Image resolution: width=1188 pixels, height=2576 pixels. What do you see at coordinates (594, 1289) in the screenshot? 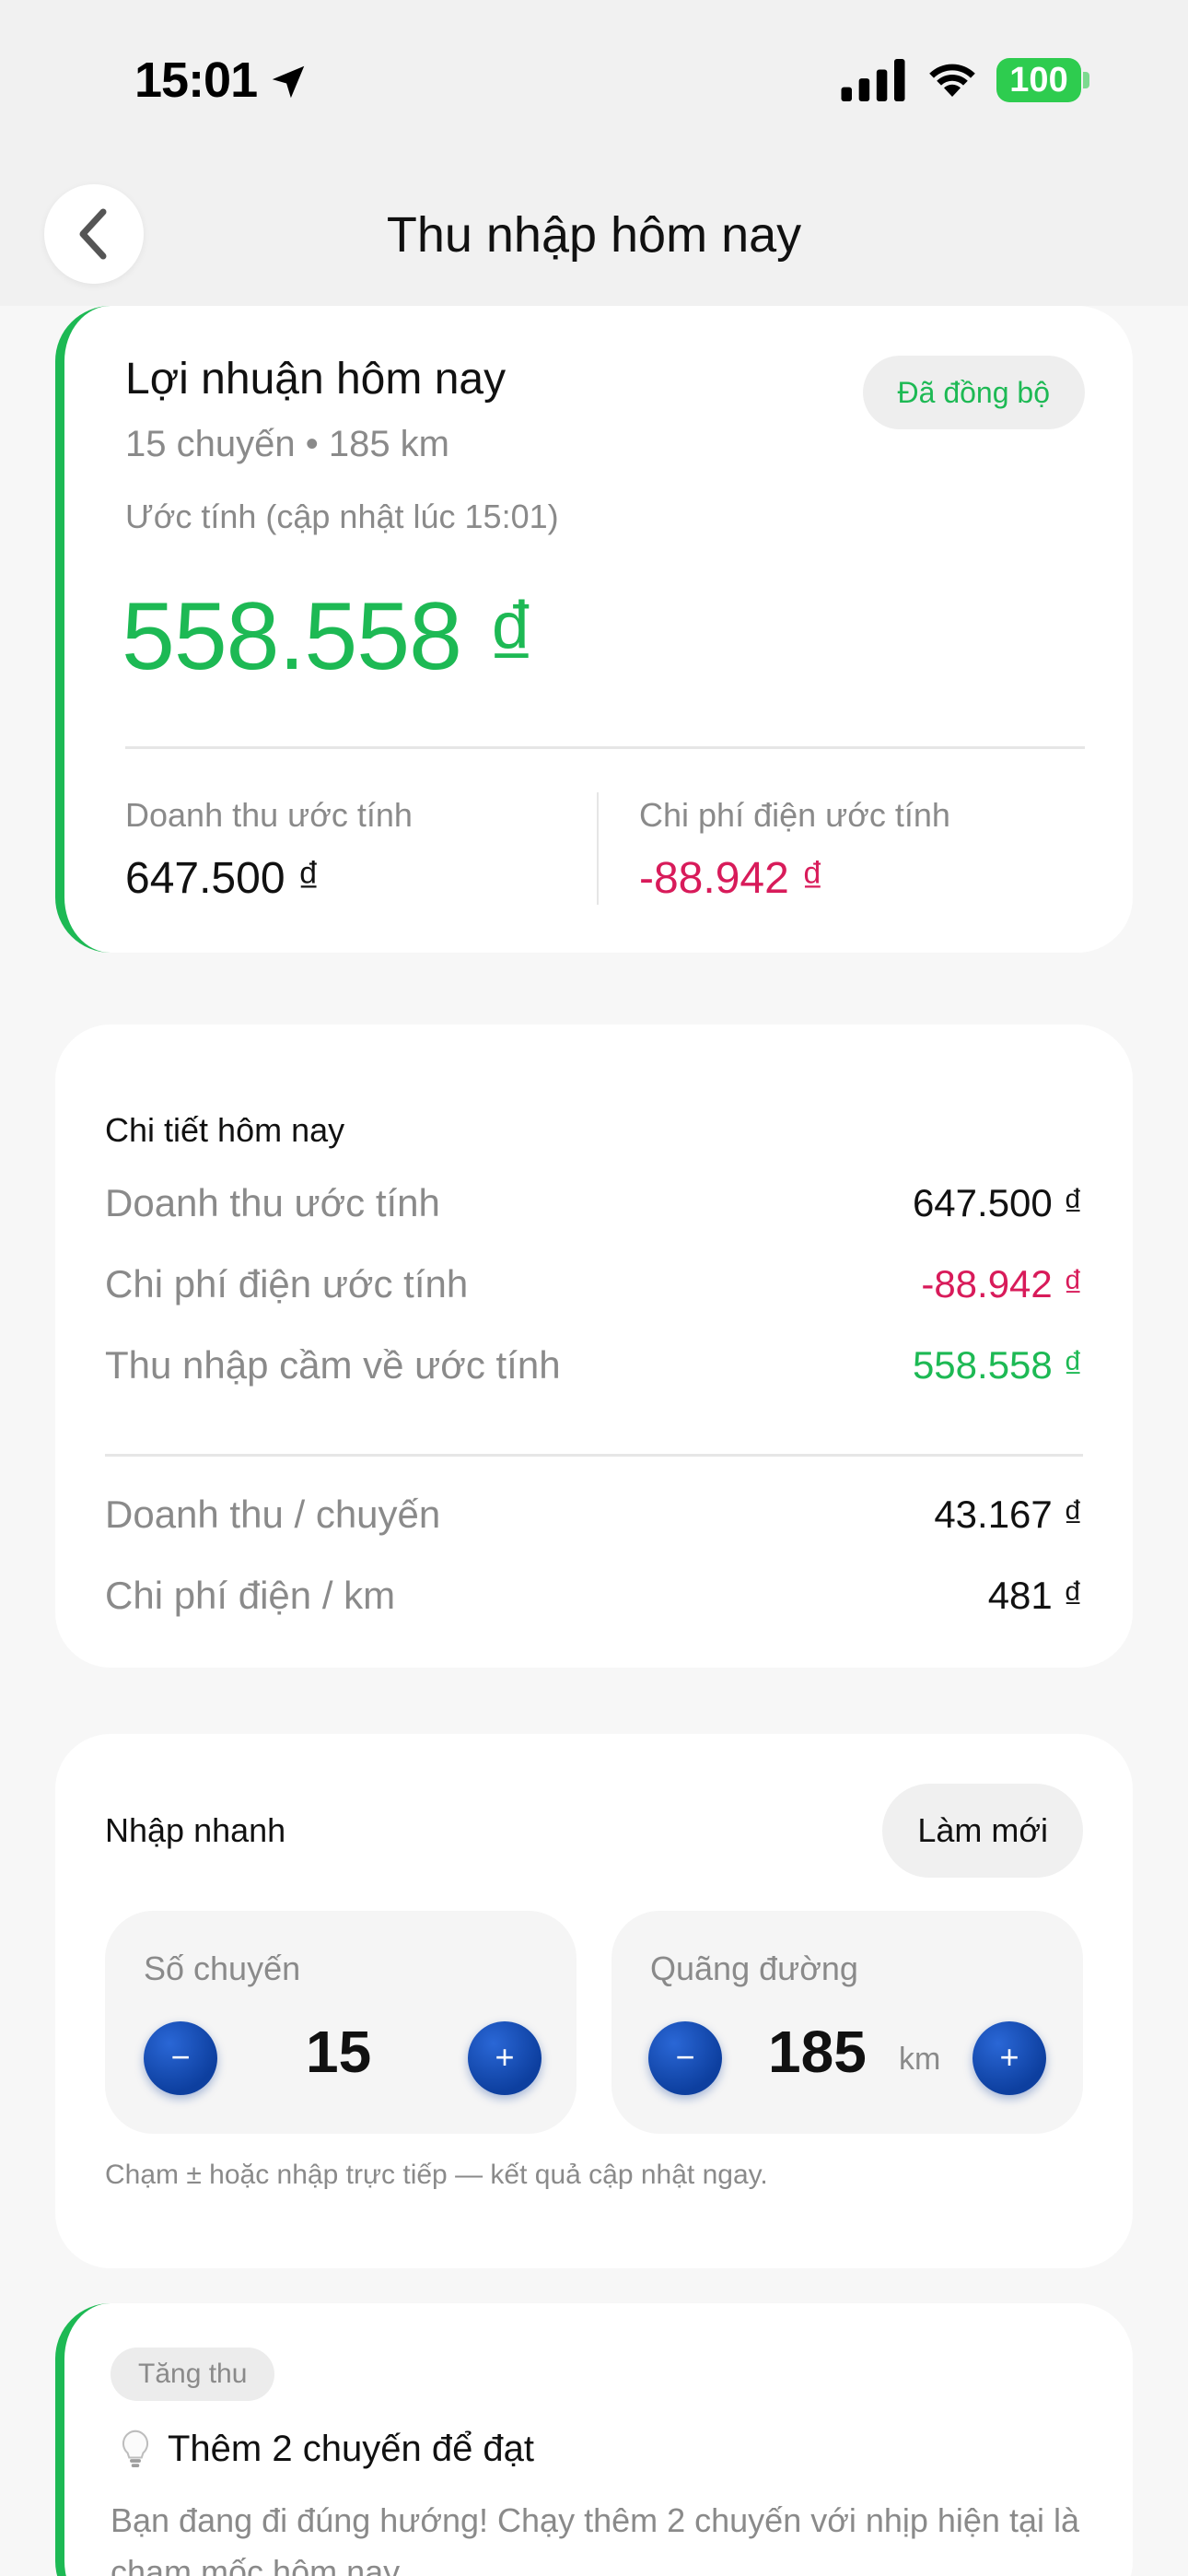
I see `detail-row: Chi phí điện ước tính -88.942 ₫` at bounding box center [594, 1289].